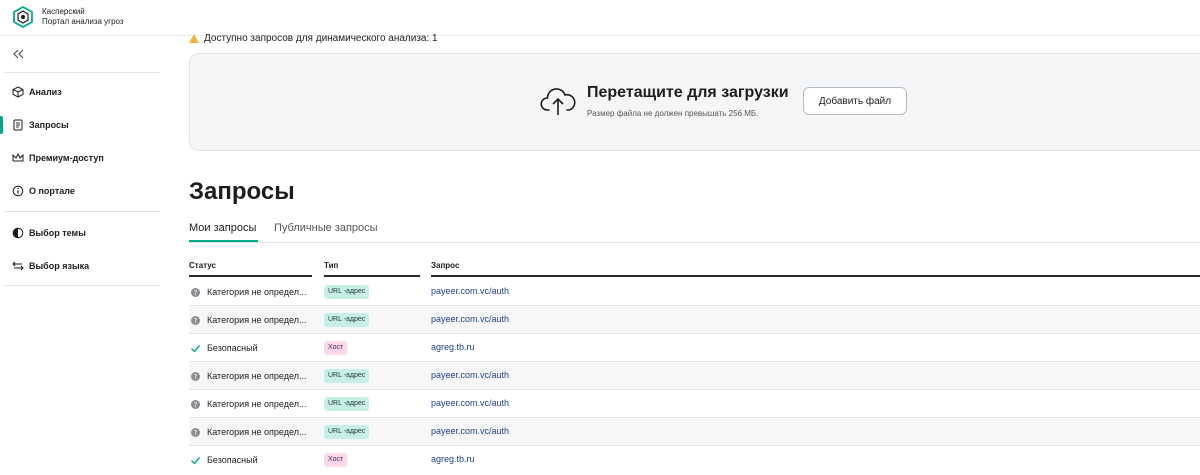 Image resolution: width=1200 pixels, height=475 pixels. I want to click on upload-title: Перетащите для загрузки, so click(688, 92).